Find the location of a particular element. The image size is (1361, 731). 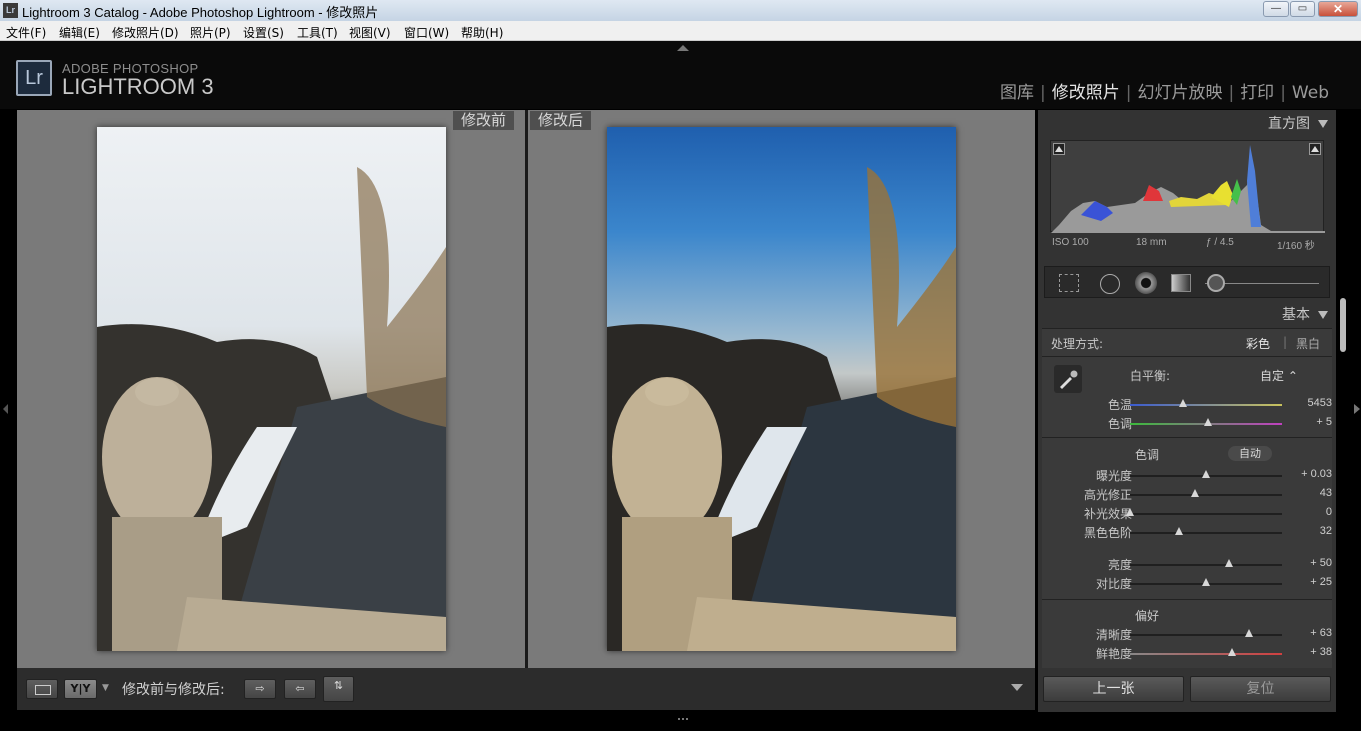

slider-brightness: 亮度 + 50 is located at coordinates (1187, 564).